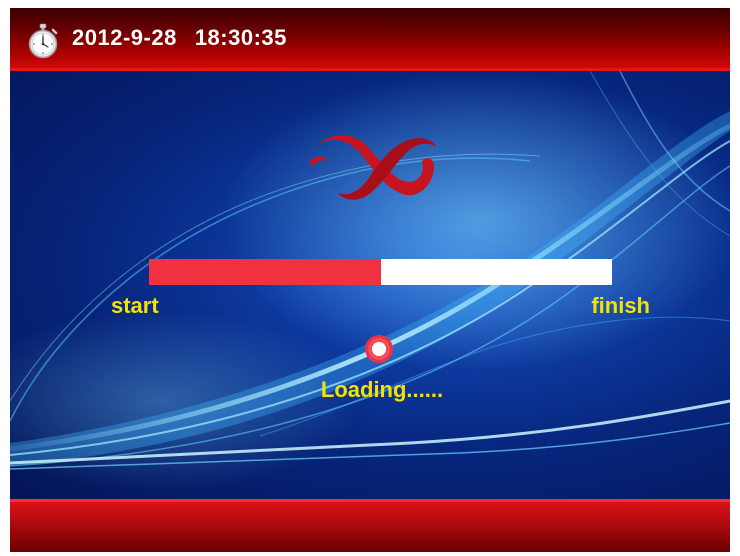  What do you see at coordinates (135, 305) in the screenshot?
I see `start-label: start` at bounding box center [135, 305].